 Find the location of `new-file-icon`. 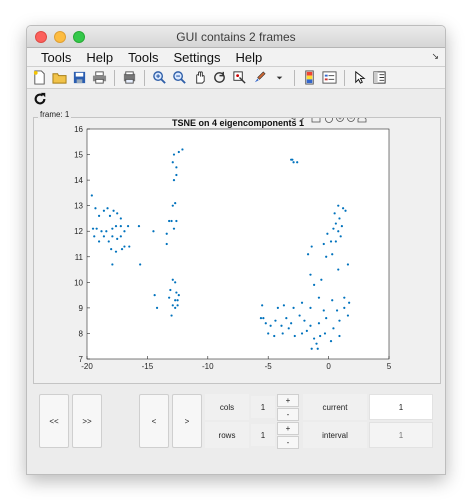

new-file-icon is located at coordinates (39, 77).